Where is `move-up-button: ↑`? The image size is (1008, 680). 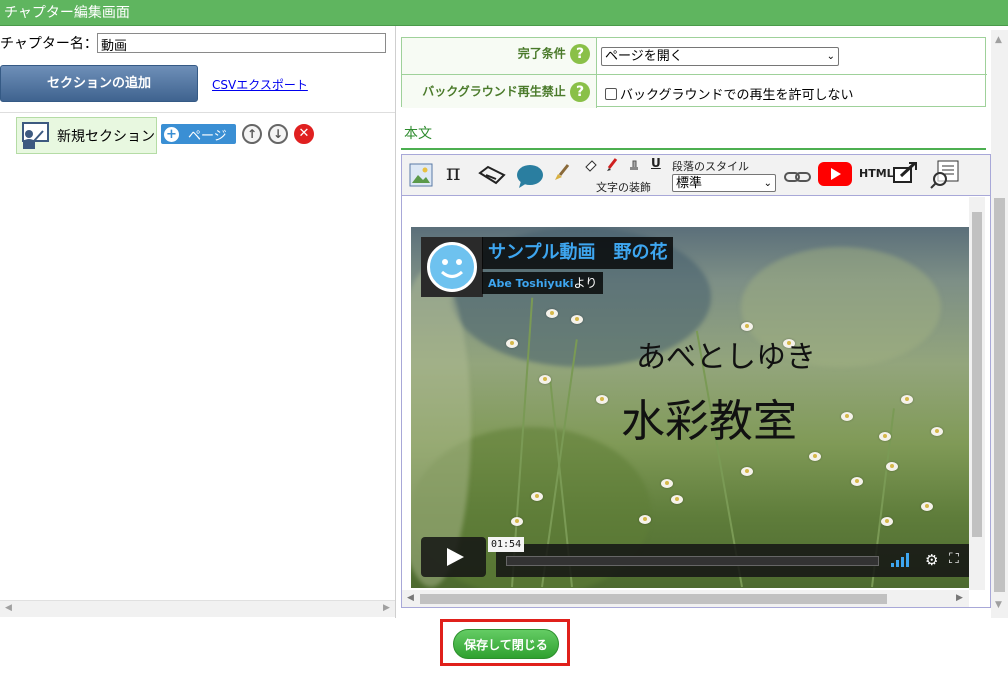
move-up-button: ↑ is located at coordinates (252, 134).